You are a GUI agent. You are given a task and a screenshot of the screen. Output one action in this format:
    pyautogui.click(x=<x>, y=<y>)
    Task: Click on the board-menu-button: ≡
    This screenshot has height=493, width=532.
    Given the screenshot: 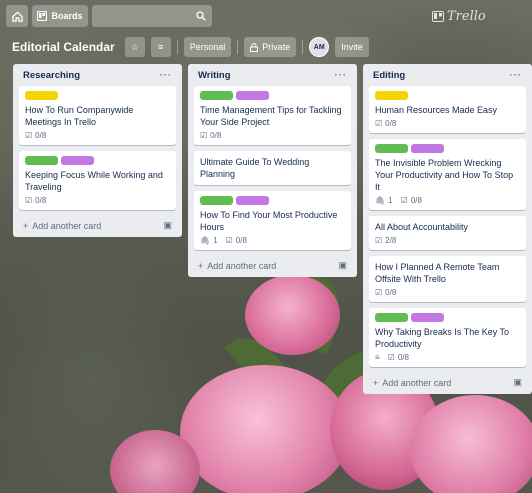 What is the action you would take?
    pyautogui.click(x=160, y=47)
    